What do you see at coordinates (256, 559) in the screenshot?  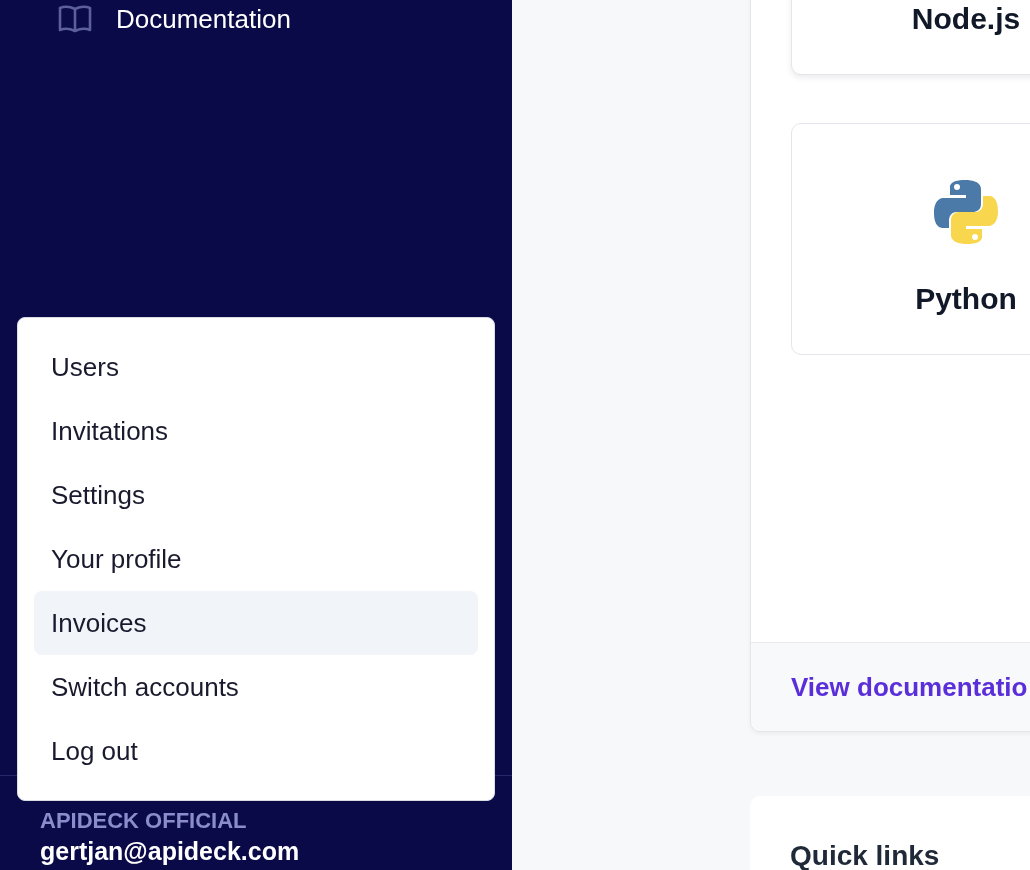 I see `menu-item: Your profile` at bounding box center [256, 559].